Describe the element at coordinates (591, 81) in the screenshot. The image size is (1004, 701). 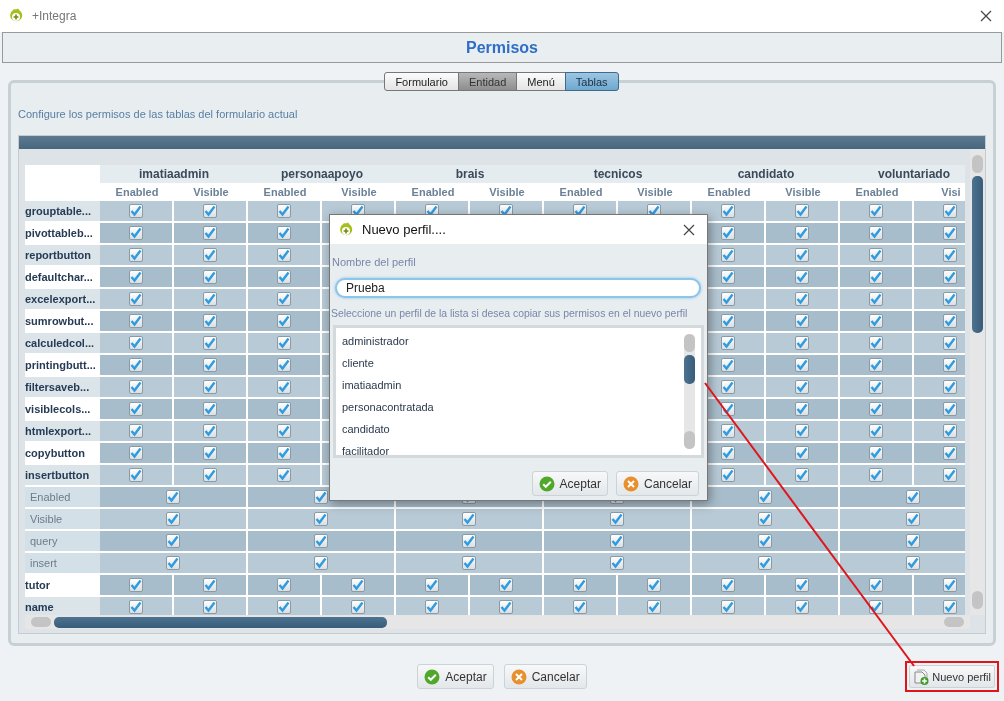
I see `tab: Tablas` at that location.